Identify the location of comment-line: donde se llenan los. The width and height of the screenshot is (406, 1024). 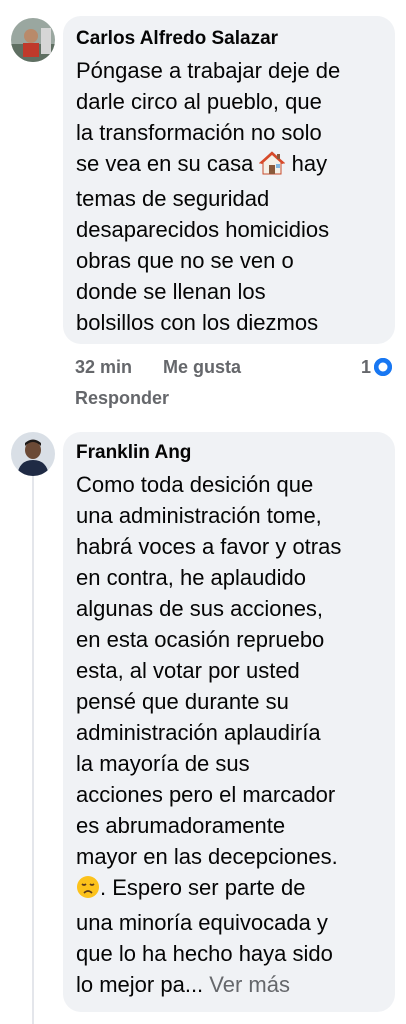
(171, 291).